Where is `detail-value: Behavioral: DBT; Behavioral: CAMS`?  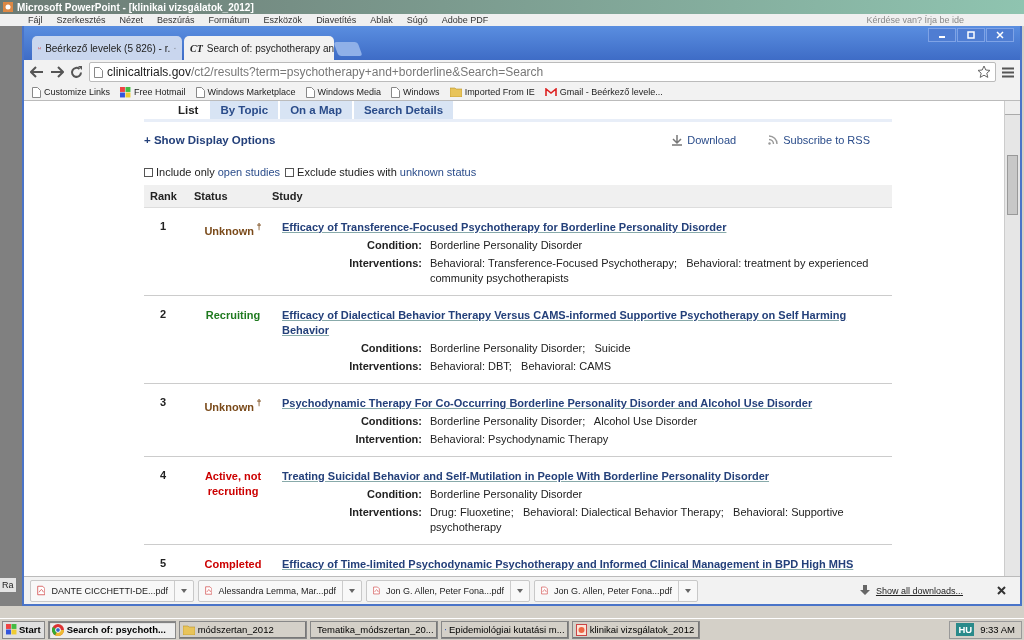 detail-value: Behavioral: DBT; Behavioral: CAMS is located at coordinates (521, 366).